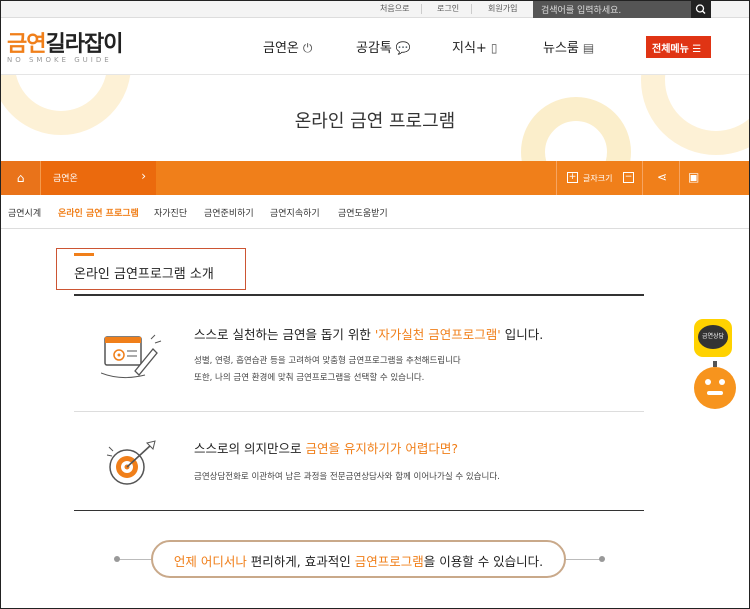 The height and width of the screenshot is (609, 750). What do you see at coordinates (448, 8) in the screenshot?
I see `login-link: 로그인` at bounding box center [448, 8].